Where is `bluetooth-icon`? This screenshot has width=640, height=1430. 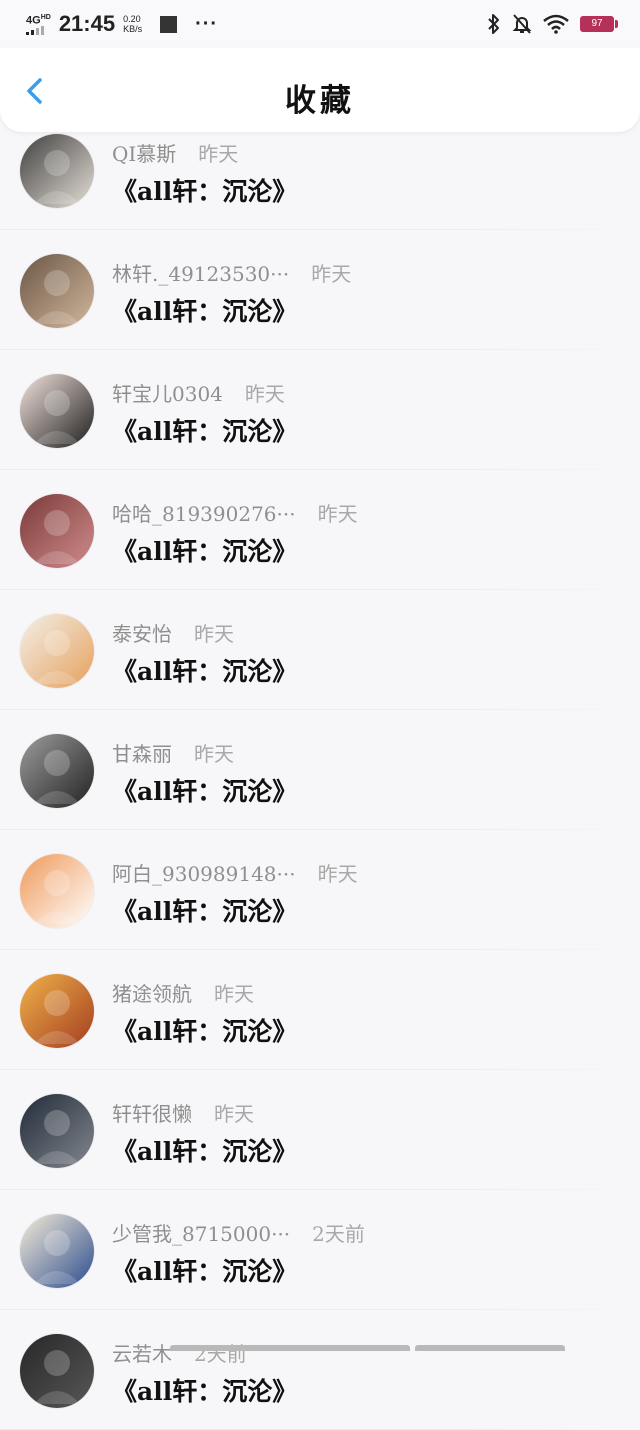
bluetooth-icon is located at coordinates (493, 24).